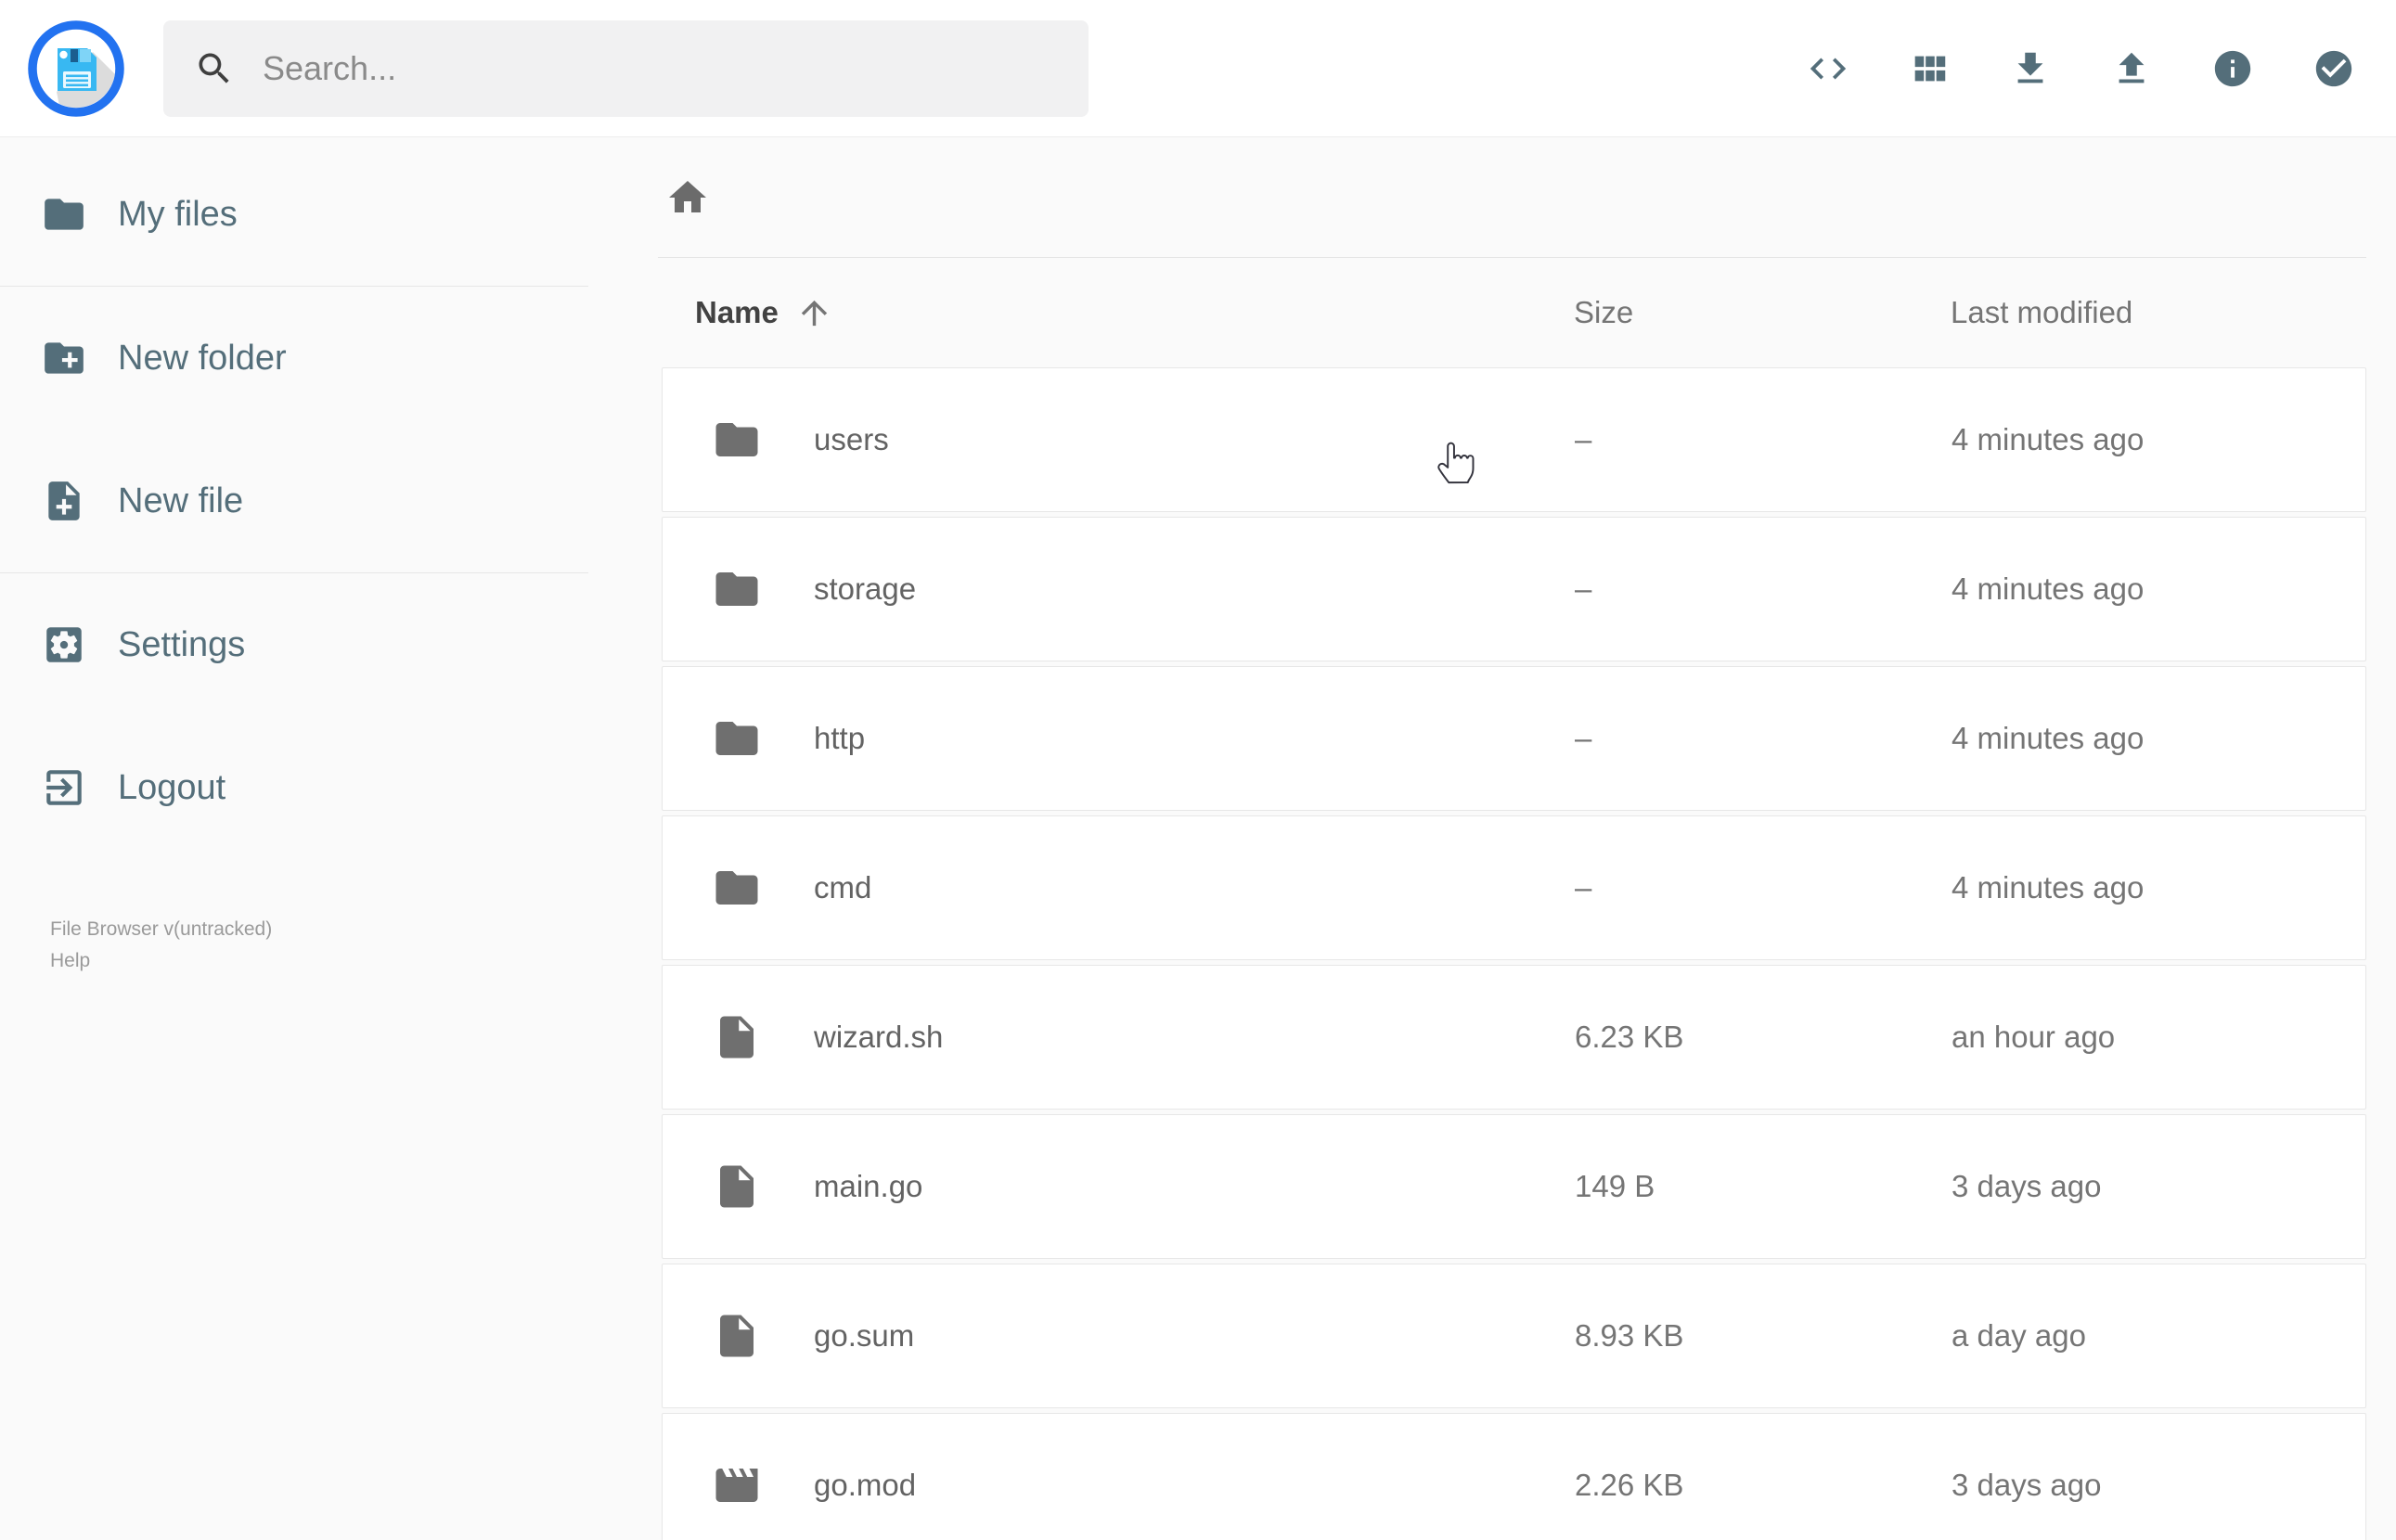 This screenshot has width=2396, height=1540. I want to click on file-modified: an hour ago, so click(2034, 1037).